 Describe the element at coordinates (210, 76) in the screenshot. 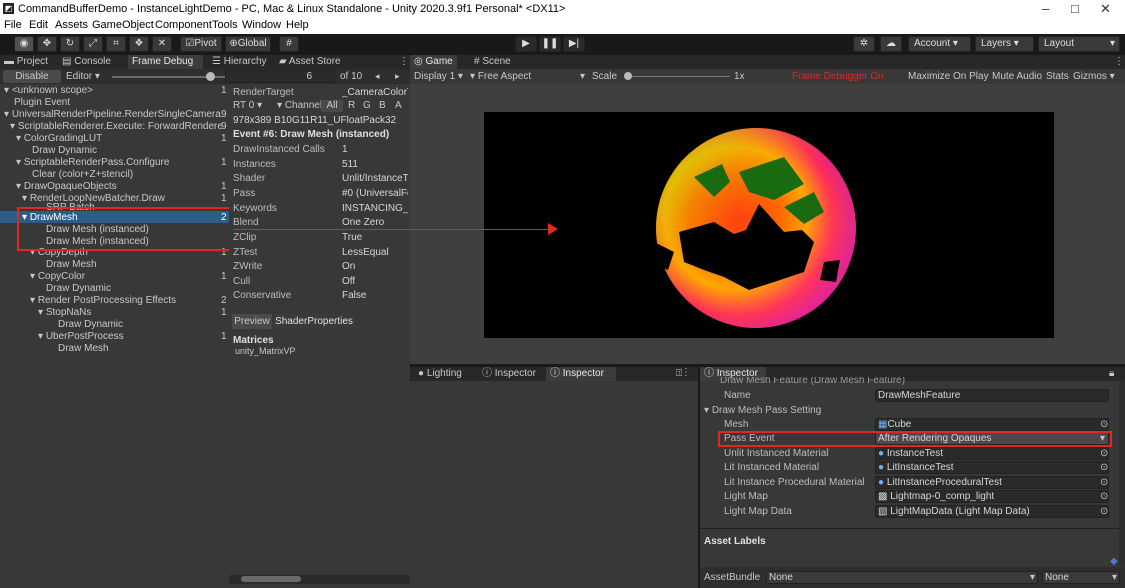

I see `event-slider-handle` at that location.